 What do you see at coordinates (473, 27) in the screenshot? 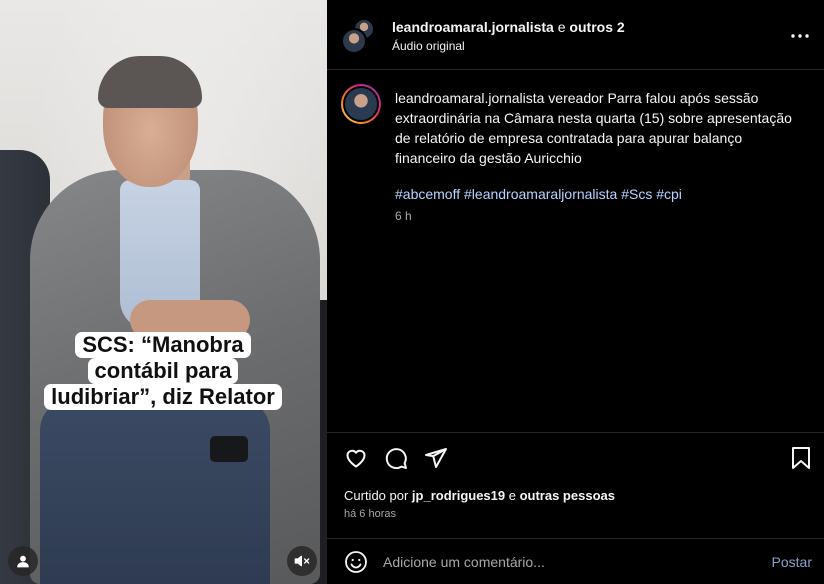
I see `author-username-link: leandroamaral.jornalista` at bounding box center [473, 27].